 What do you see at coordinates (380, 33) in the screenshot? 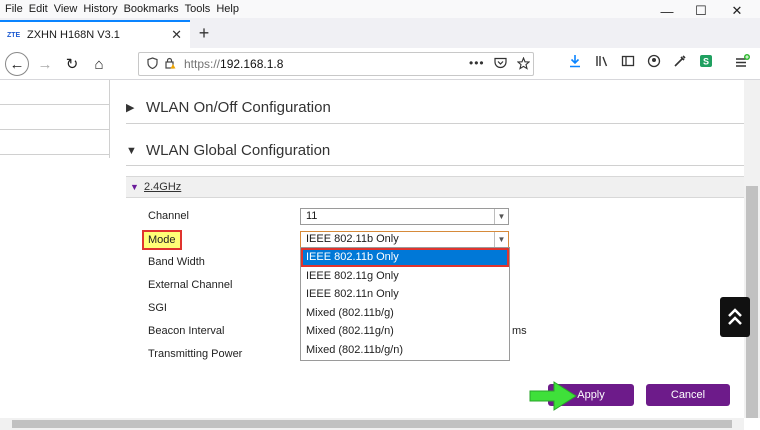
I see `tab-strip: ZTE ZXHN H168N V3.1 ✕` at bounding box center [380, 33].